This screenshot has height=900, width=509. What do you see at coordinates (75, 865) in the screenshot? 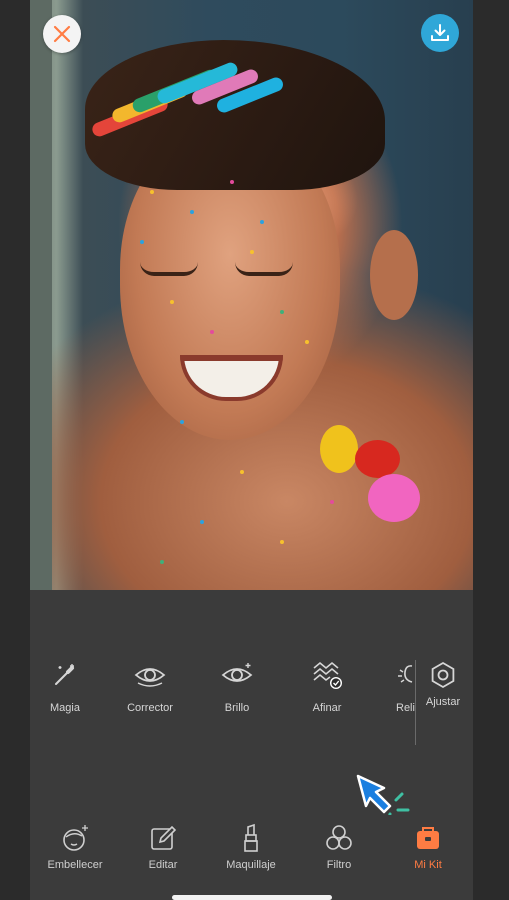
I see `nav-label: Embellecer` at bounding box center [75, 865].